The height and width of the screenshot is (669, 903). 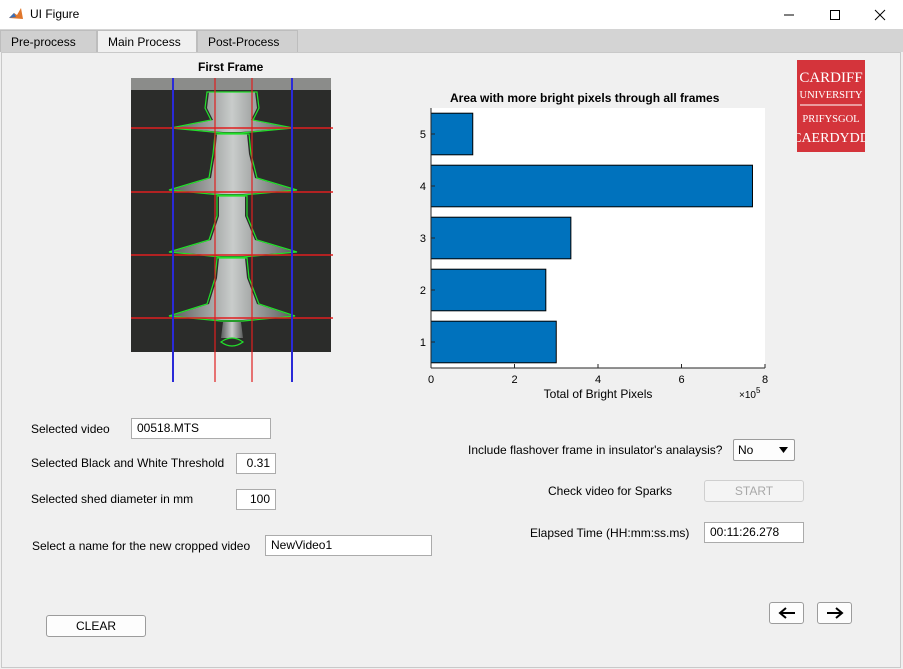 What do you see at coordinates (783, 450) in the screenshot?
I see `chevron-down-icon` at bounding box center [783, 450].